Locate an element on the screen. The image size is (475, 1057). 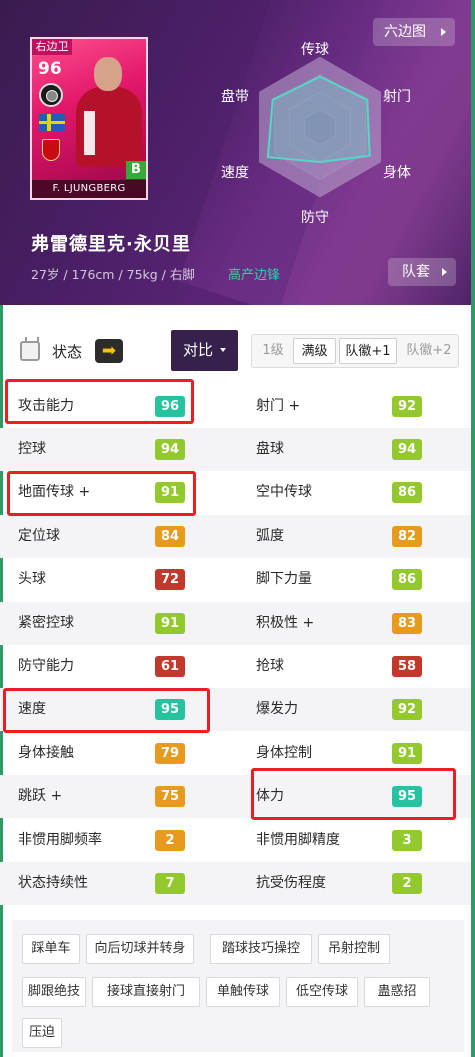
stat-row: 非惯用脚频率 2 非惯用脚精度 3 is located at coordinates (237, 840).